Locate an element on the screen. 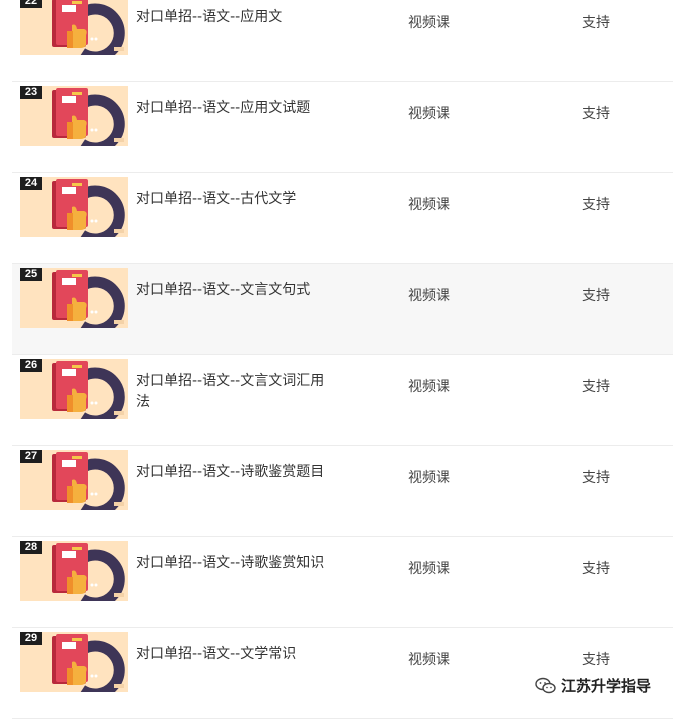 This screenshot has height=728, width=673. course-row: 26 对口单招--语文--文言文词汇用法 视频课 支持 is located at coordinates (342, 400).